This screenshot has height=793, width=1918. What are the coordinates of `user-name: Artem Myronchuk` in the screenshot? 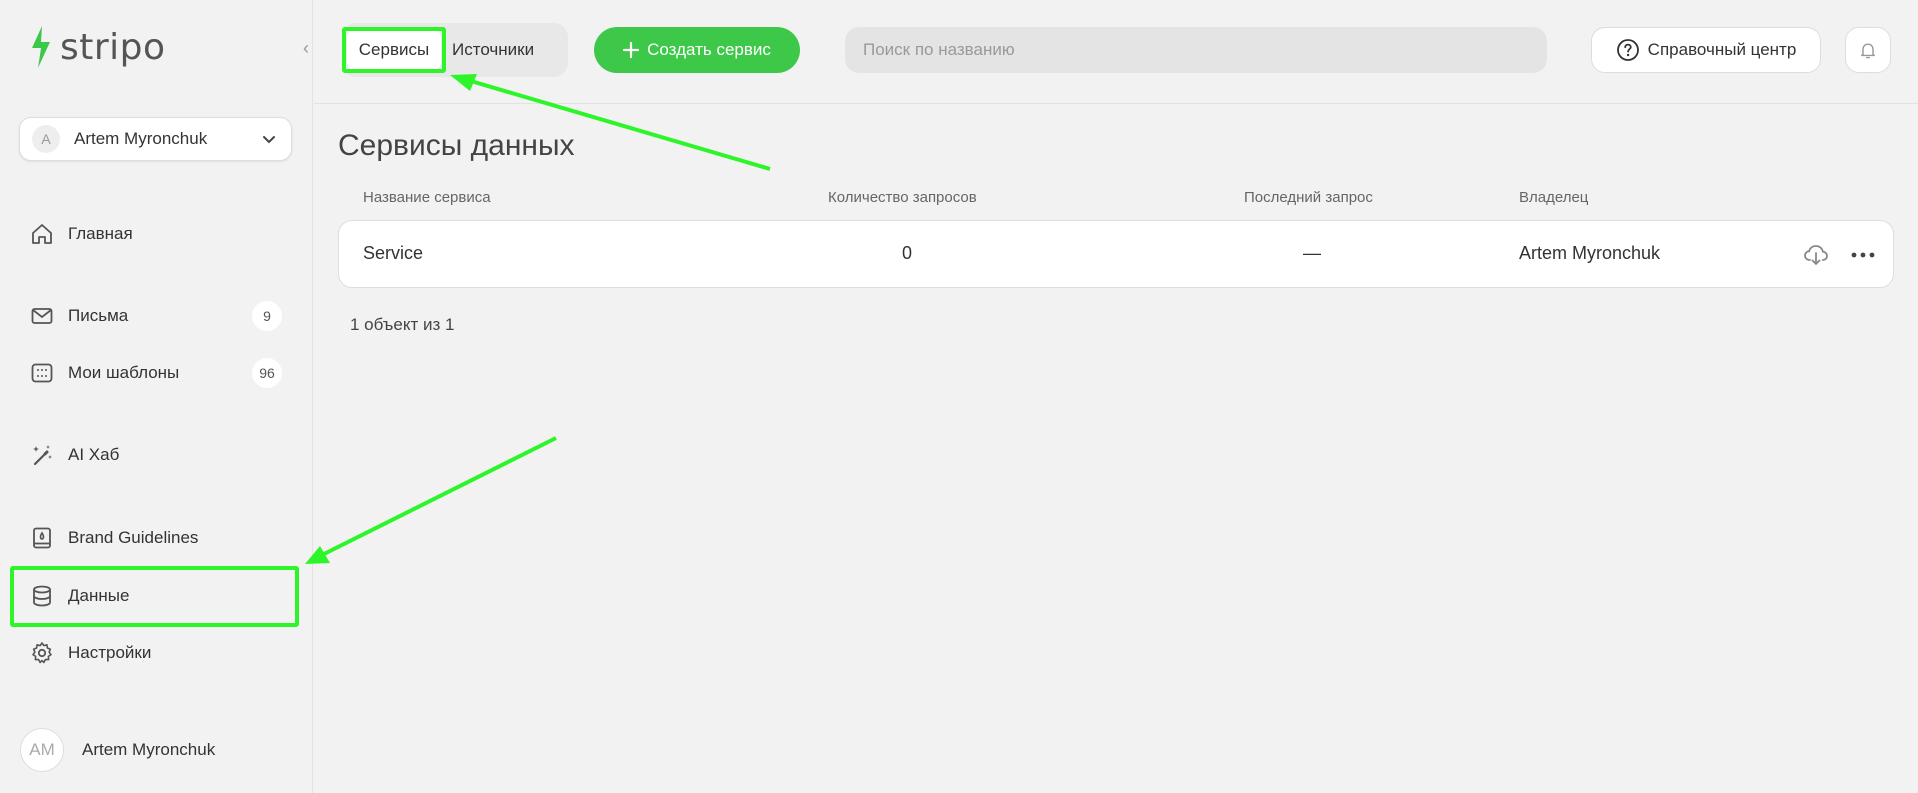 It's located at (149, 749).